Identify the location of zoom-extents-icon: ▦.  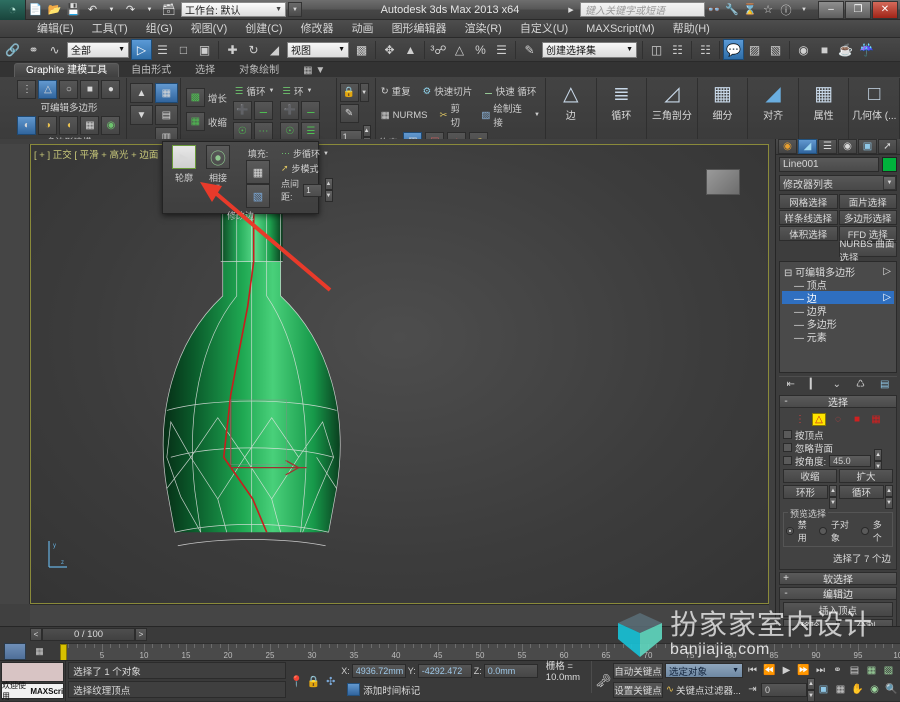
(871, 671).